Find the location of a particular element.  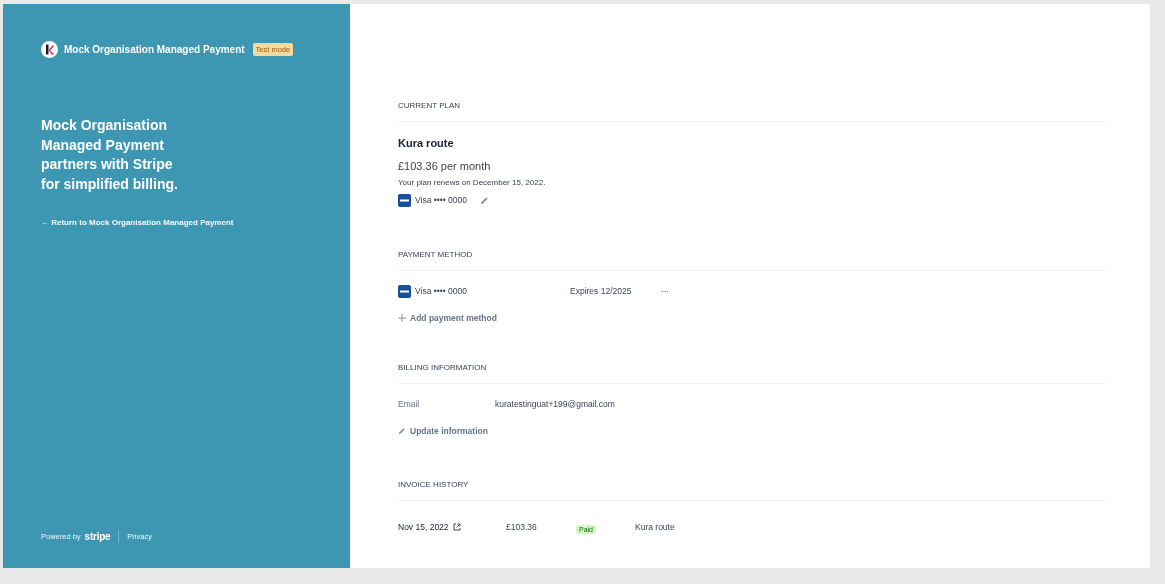

logo-icon is located at coordinates (49, 49).